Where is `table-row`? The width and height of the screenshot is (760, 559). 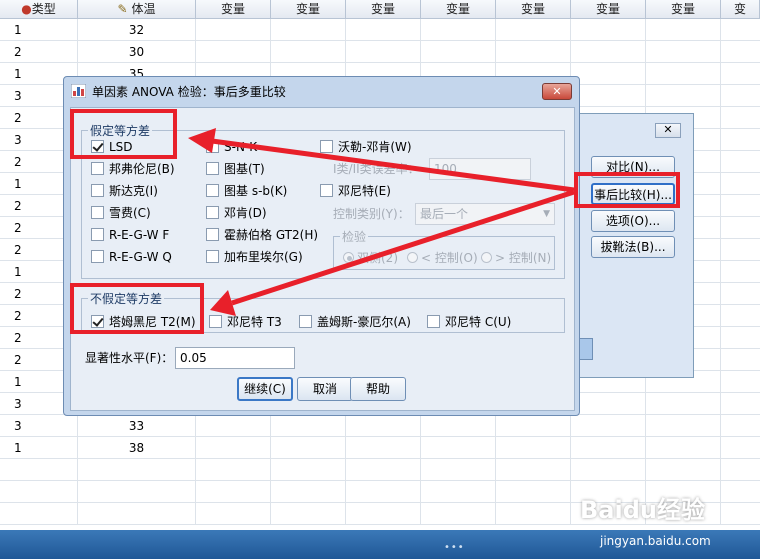
table-row is located at coordinates (380, 470).